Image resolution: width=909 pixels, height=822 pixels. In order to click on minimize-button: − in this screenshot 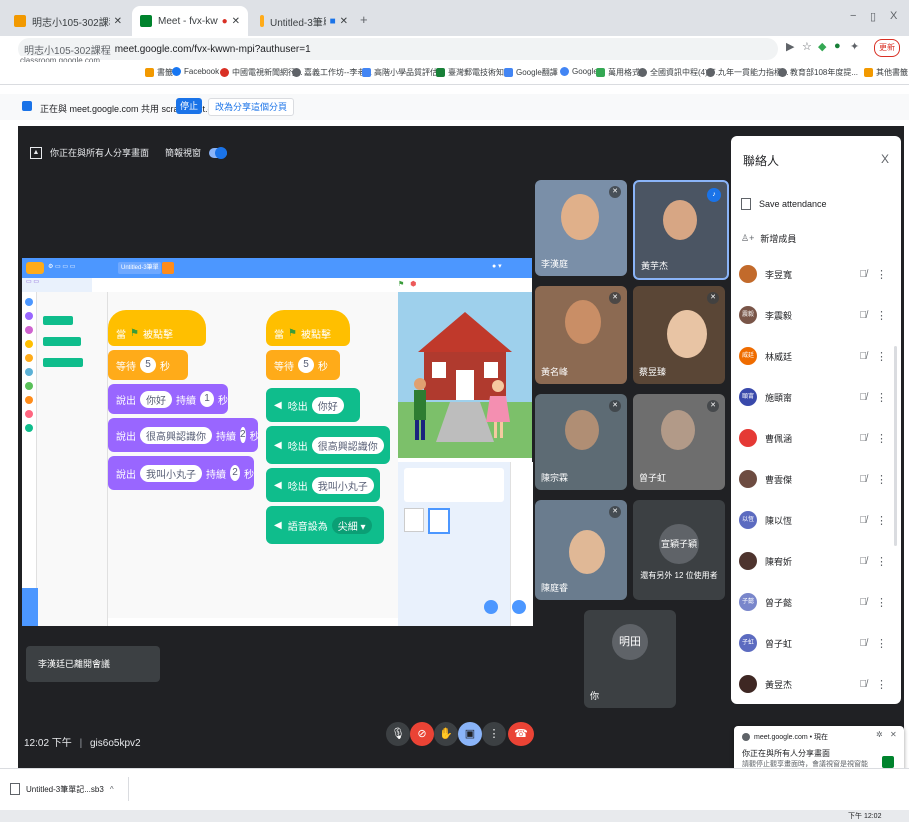, I will do `click(853, 16)`.